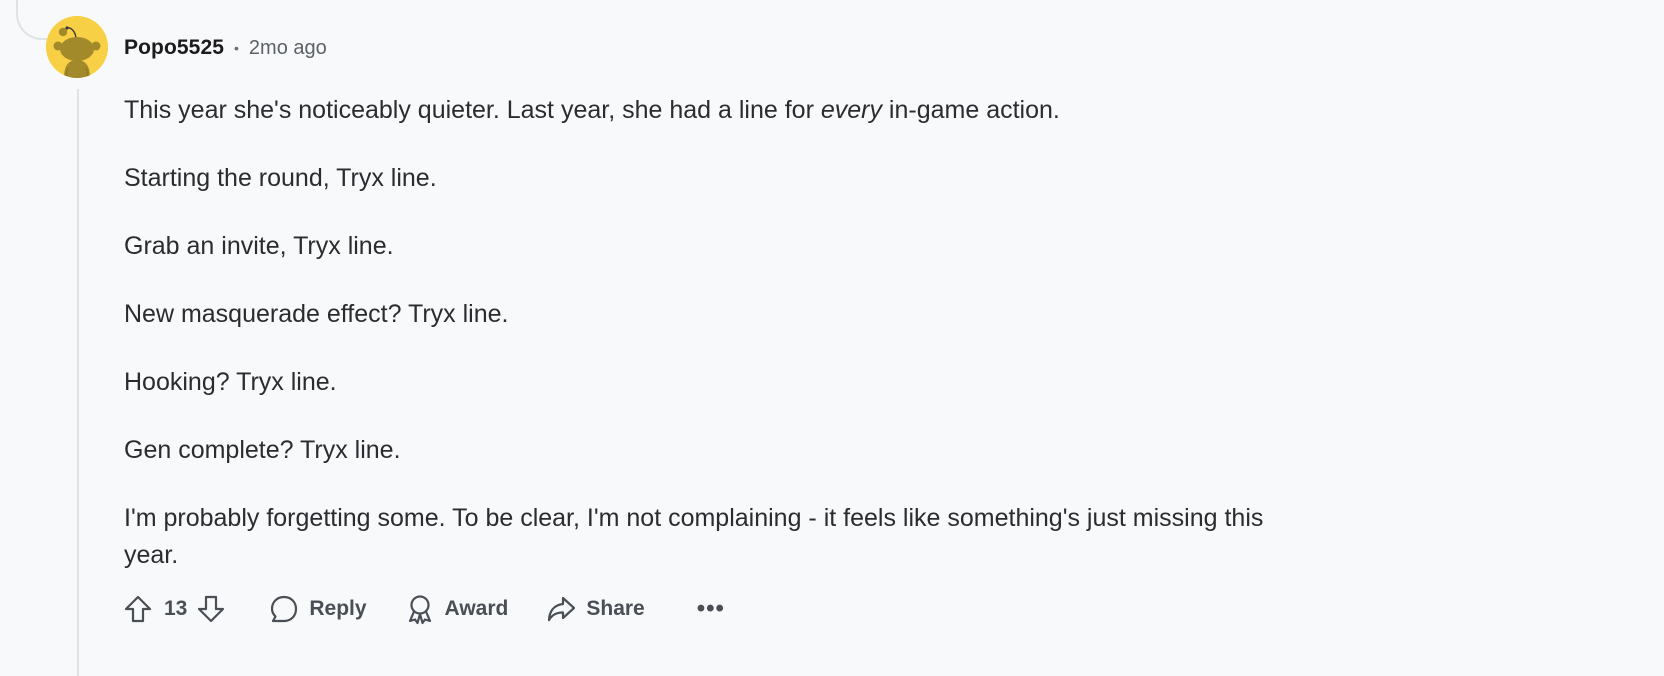  I want to click on avatar, so click(77, 47).